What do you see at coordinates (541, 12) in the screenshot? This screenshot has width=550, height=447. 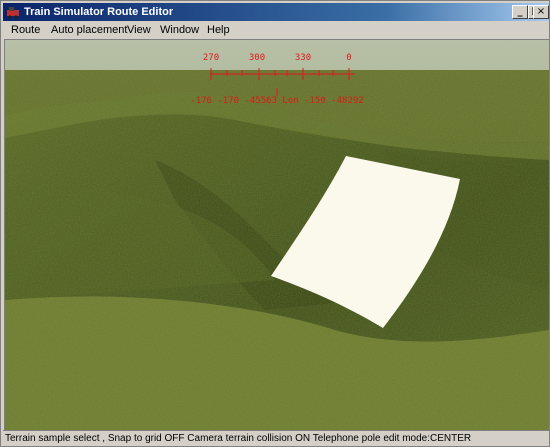 I see `close-button: ×` at bounding box center [541, 12].